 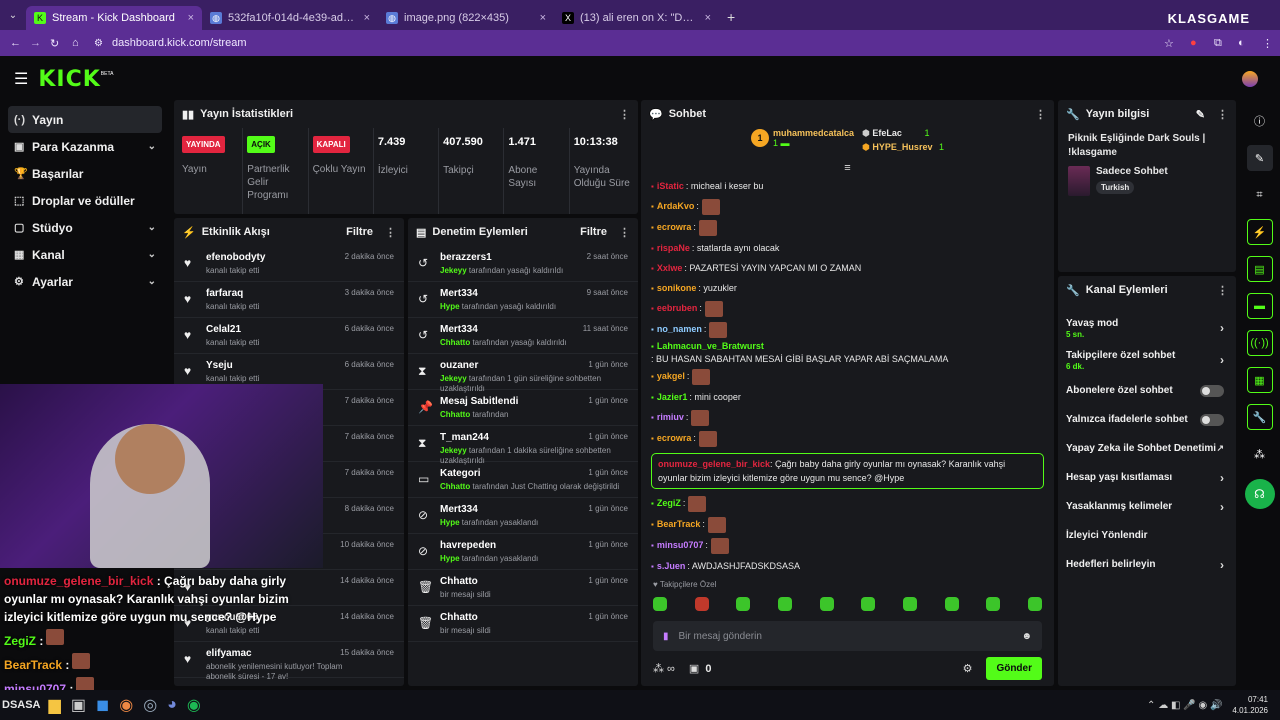 What do you see at coordinates (13, 15) in the screenshot?
I see `tab-search-icon: ⌄` at bounding box center [13, 15].